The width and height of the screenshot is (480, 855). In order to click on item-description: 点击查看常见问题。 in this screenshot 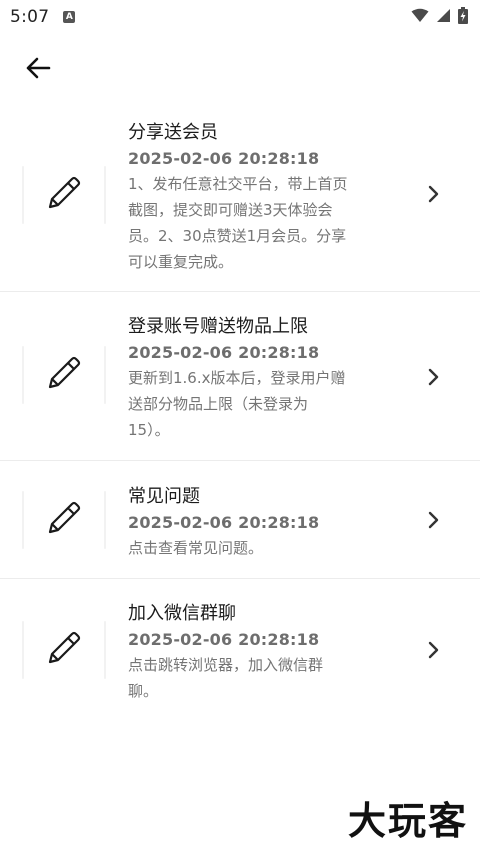, I will do `click(196, 548)`.